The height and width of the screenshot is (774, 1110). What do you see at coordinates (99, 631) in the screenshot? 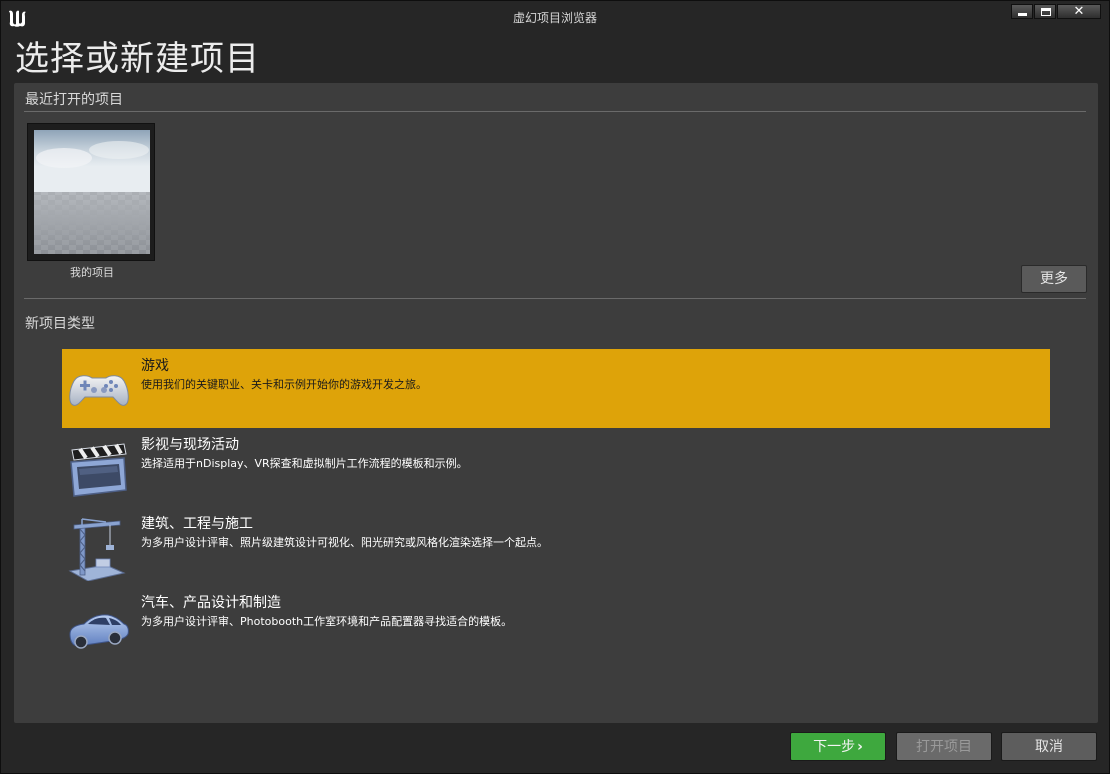
I see `car-icon` at bounding box center [99, 631].